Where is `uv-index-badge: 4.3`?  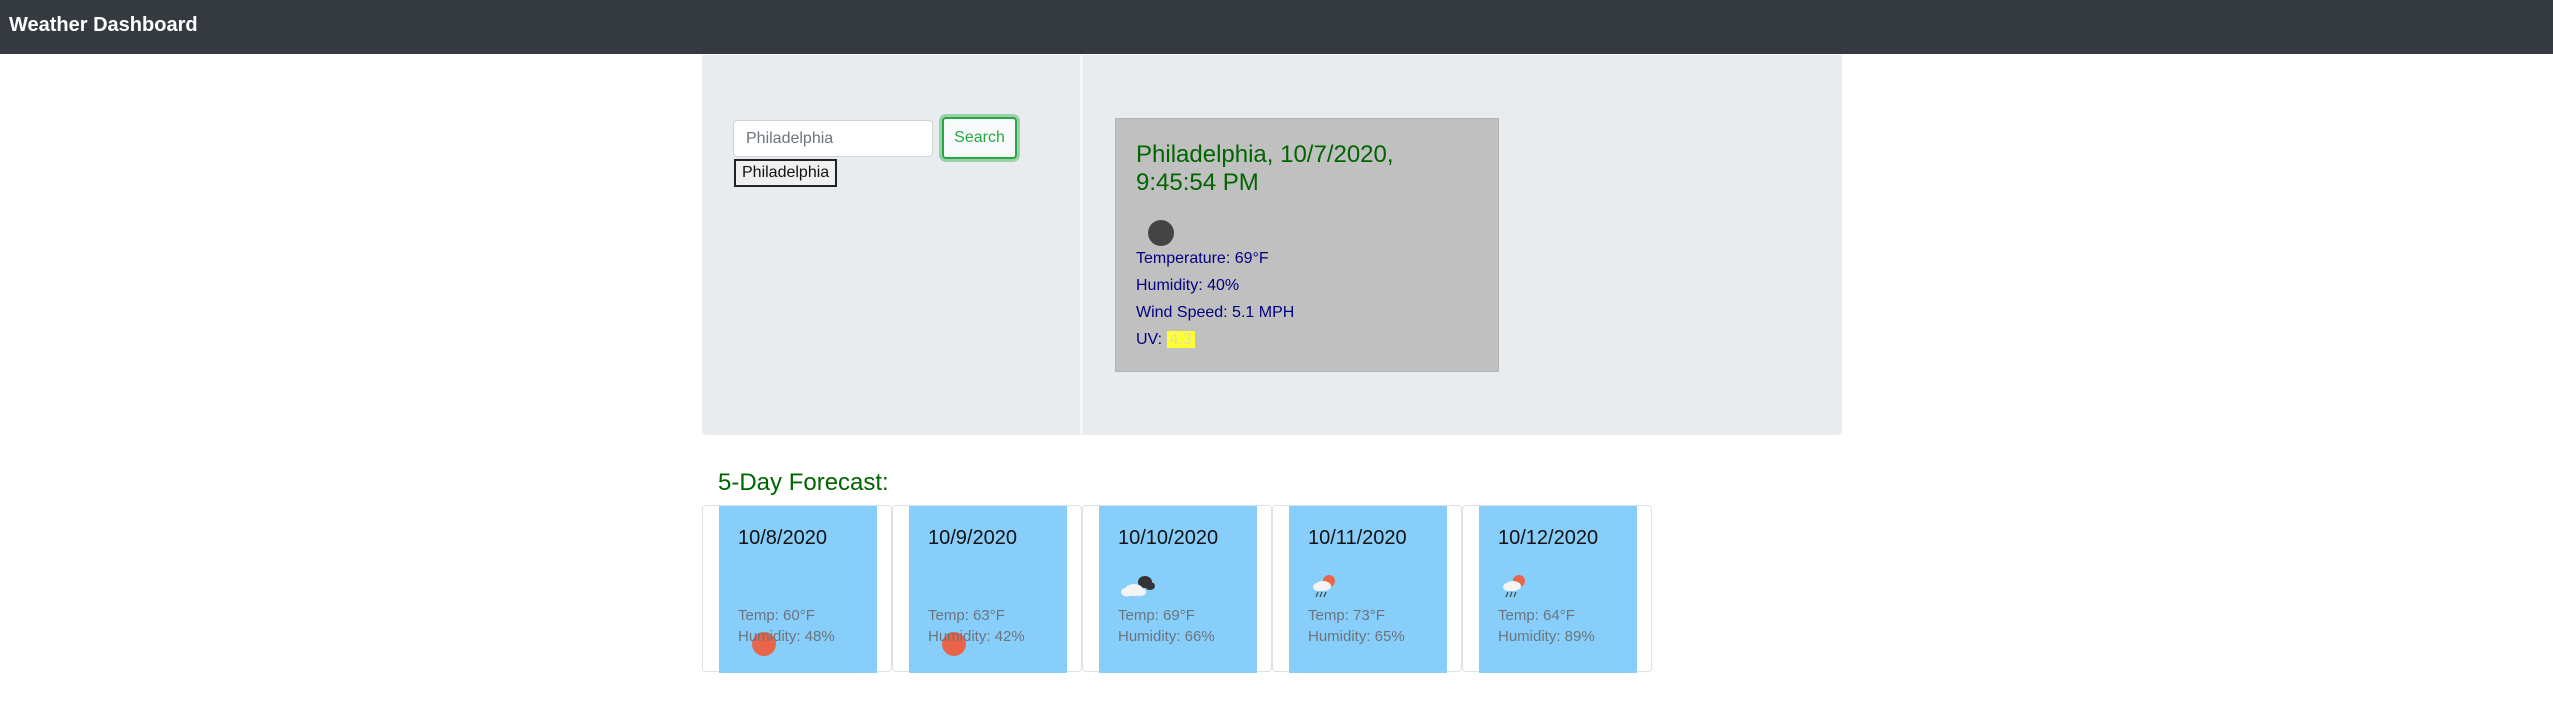
uv-index-badge: 4.3 is located at coordinates (1180, 339).